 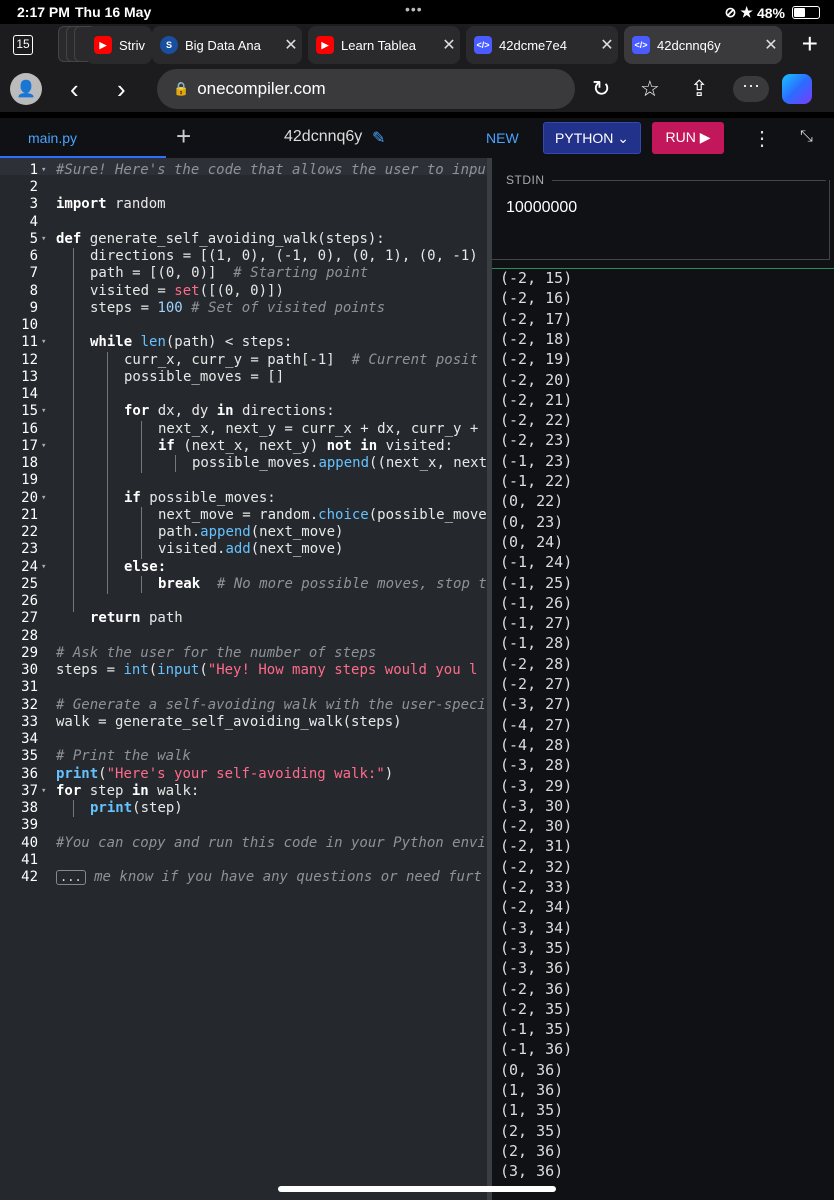 I want to click on output-line: (0, 23), so click(x=532, y=521).